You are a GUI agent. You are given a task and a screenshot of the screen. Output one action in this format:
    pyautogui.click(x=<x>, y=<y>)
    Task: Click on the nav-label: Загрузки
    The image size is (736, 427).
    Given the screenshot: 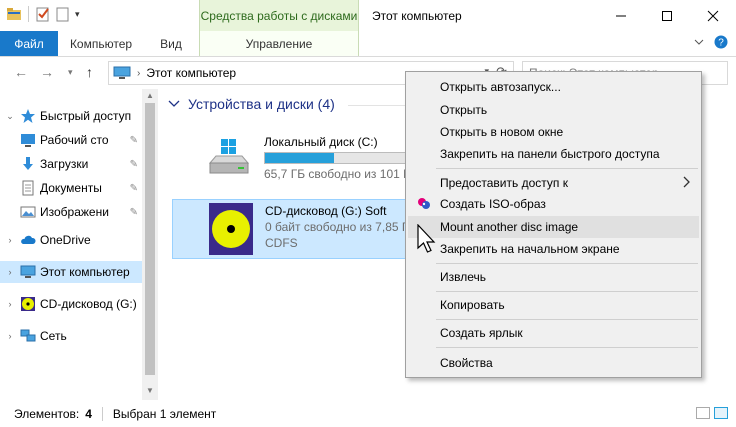 What is the action you would take?
    pyautogui.click(x=64, y=164)
    